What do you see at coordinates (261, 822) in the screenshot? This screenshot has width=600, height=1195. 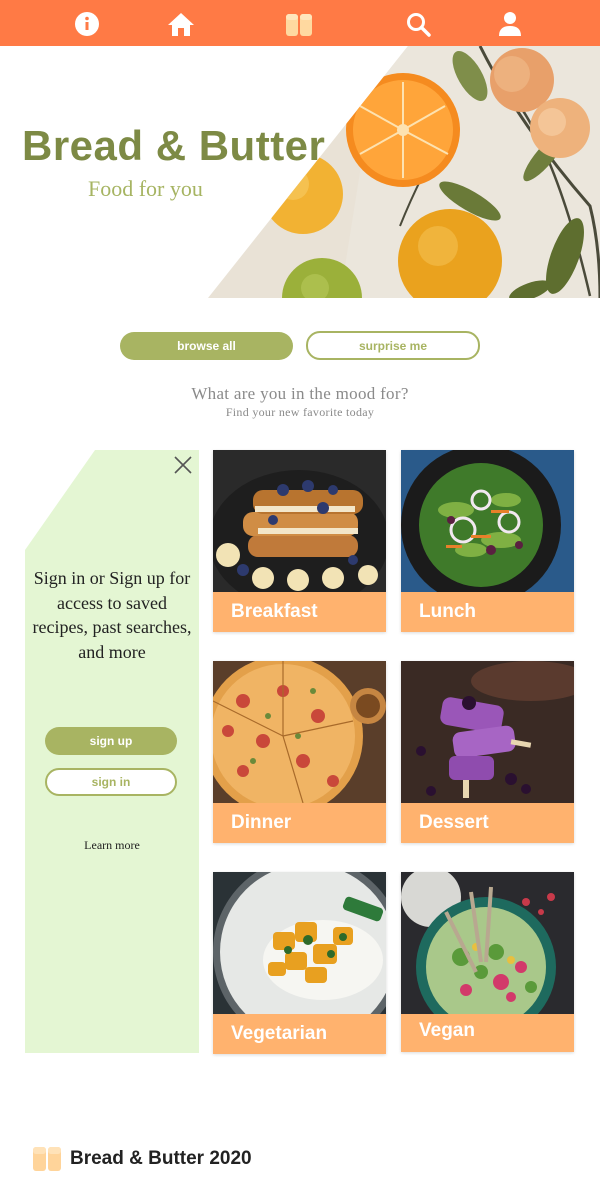 I see `category-label: Dinner` at bounding box center [261, 822].